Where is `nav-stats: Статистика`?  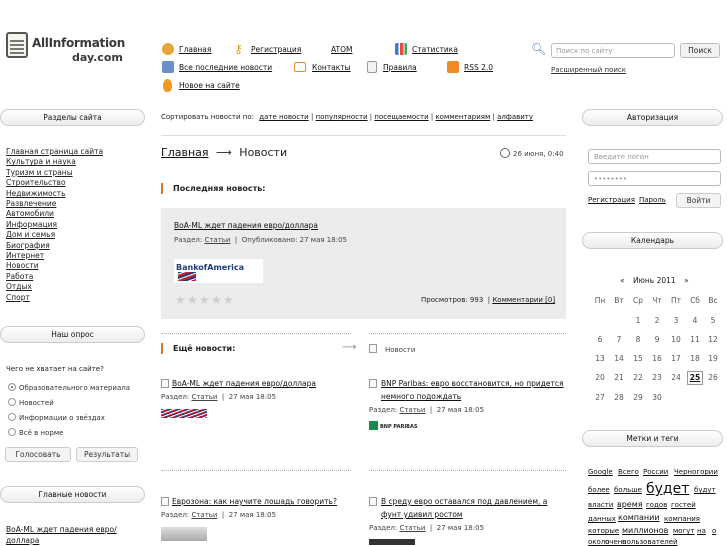
nav-stats: Статистика is located at coordinates (435, 49).